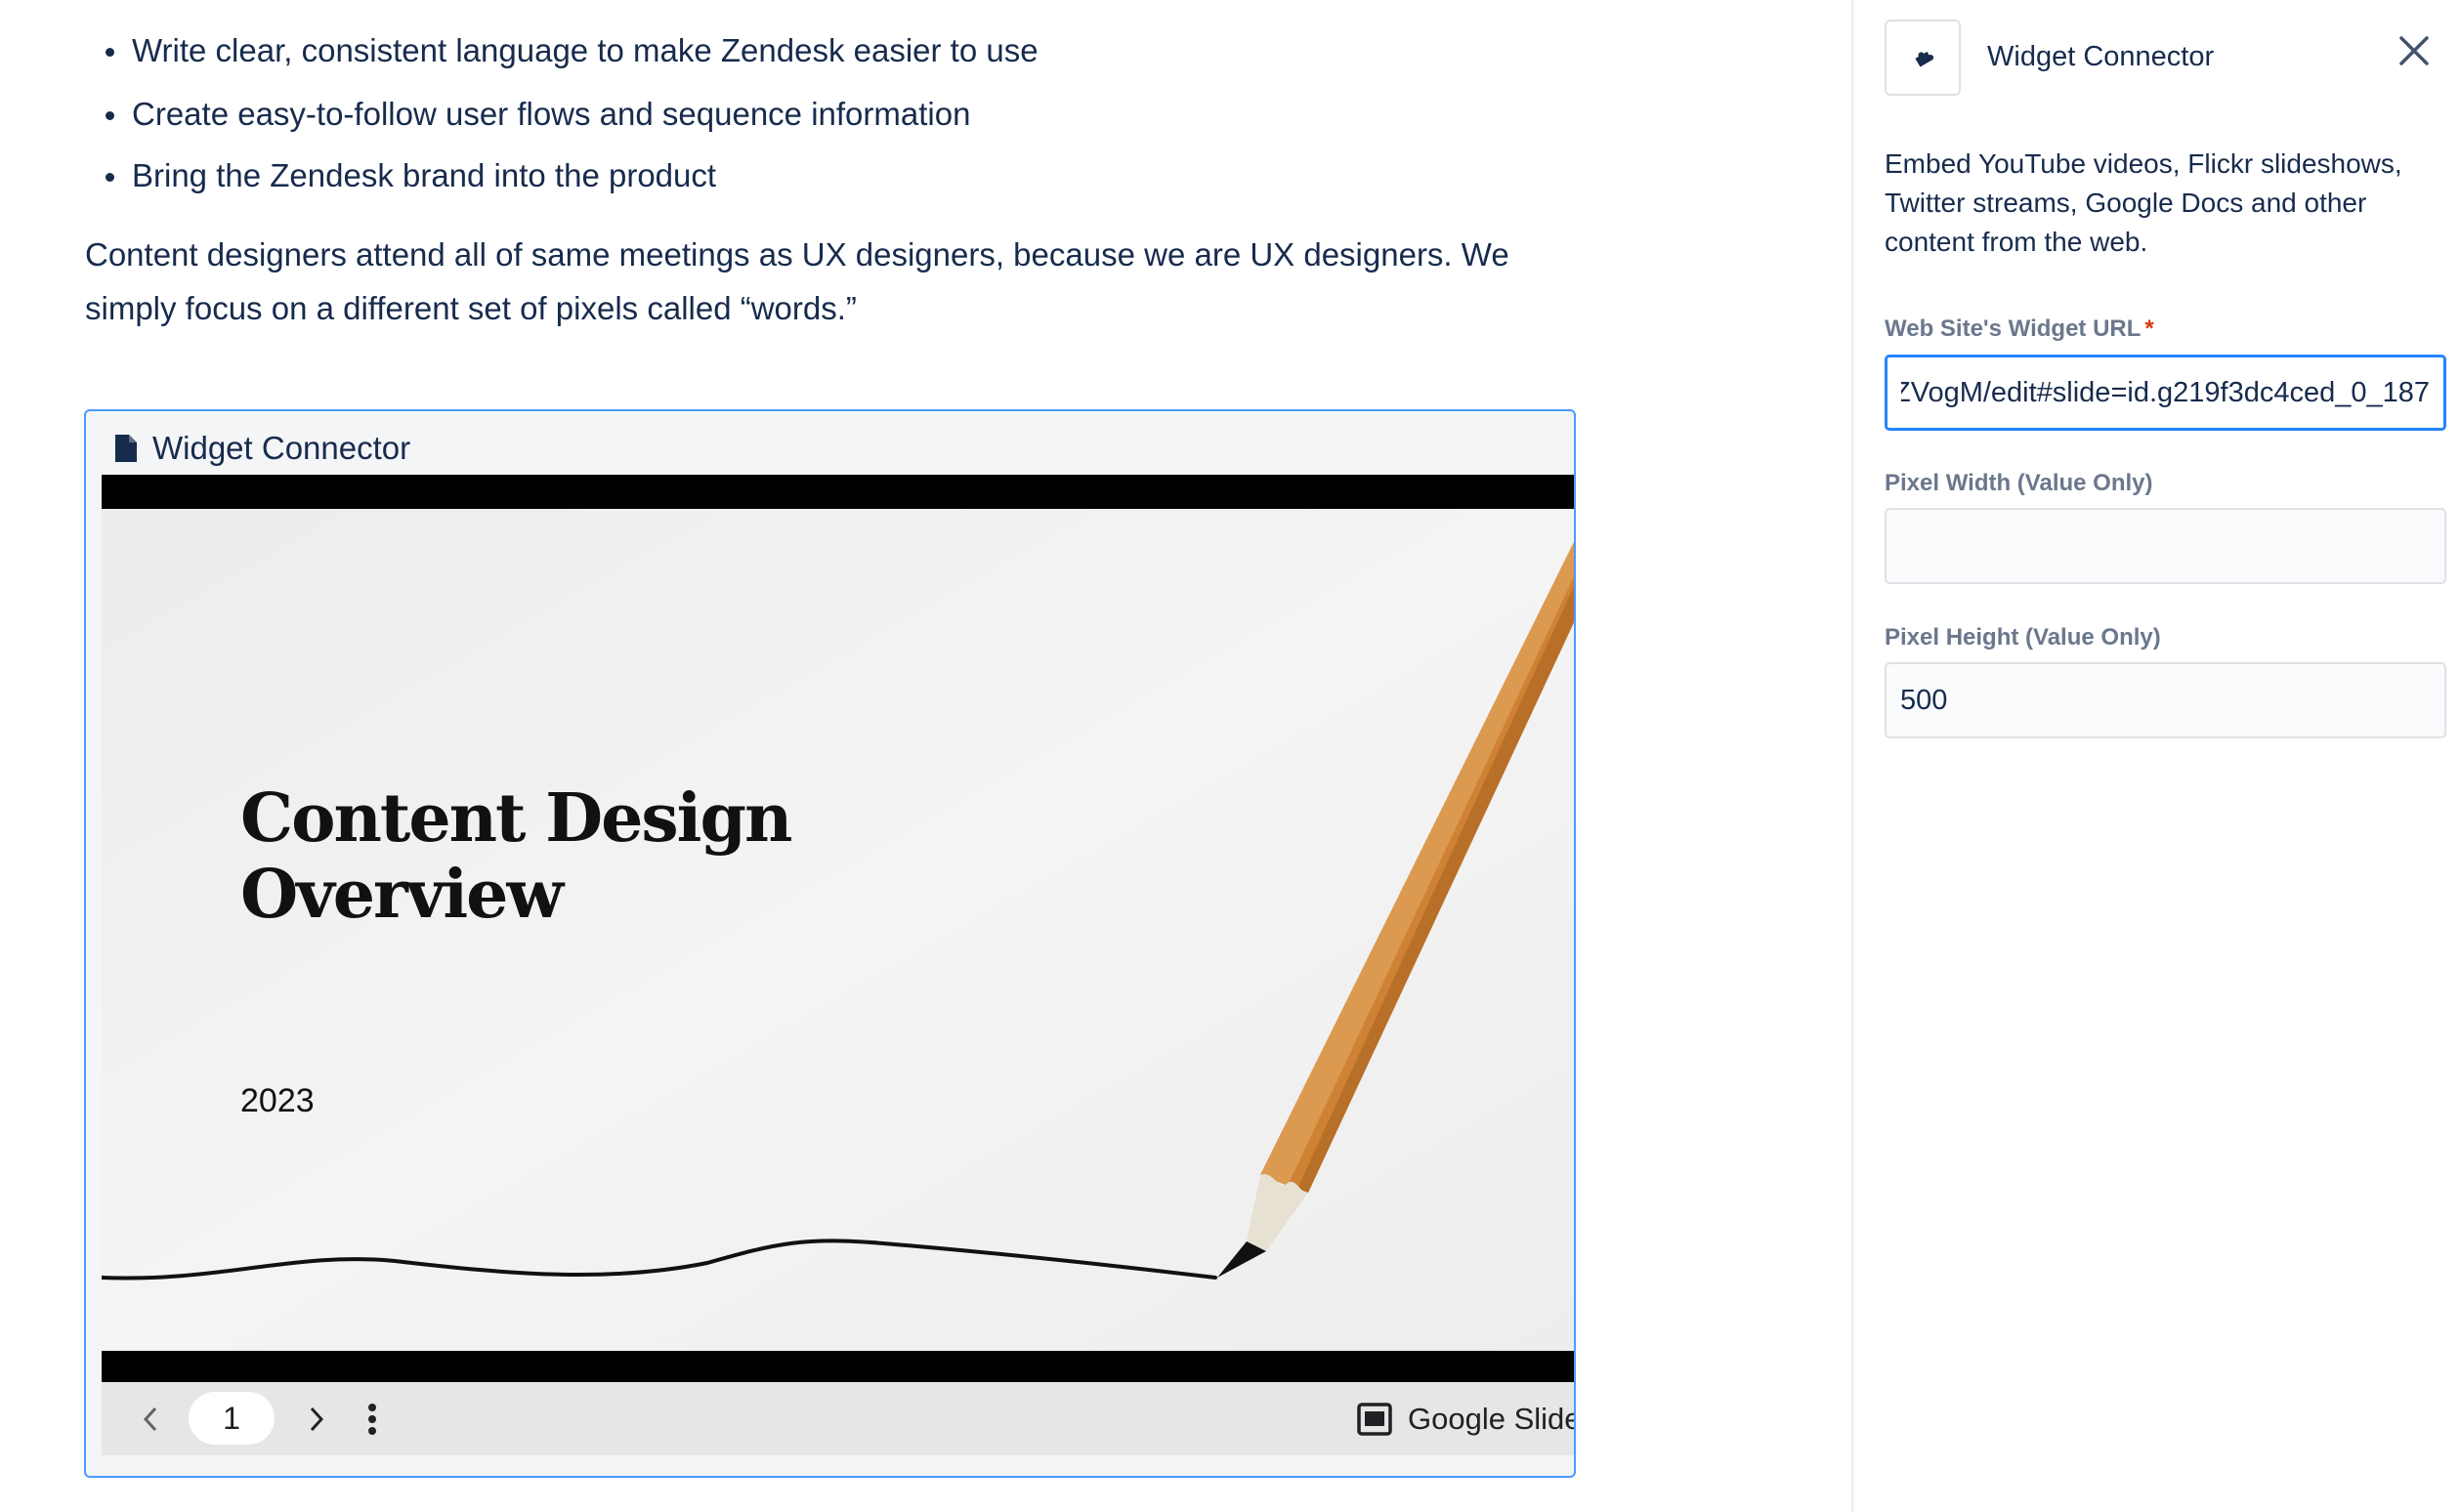 Image resolution: width=2460 pixels, height=1512 pixels. I want to click on puzzle-icon, so click(1924, 59).